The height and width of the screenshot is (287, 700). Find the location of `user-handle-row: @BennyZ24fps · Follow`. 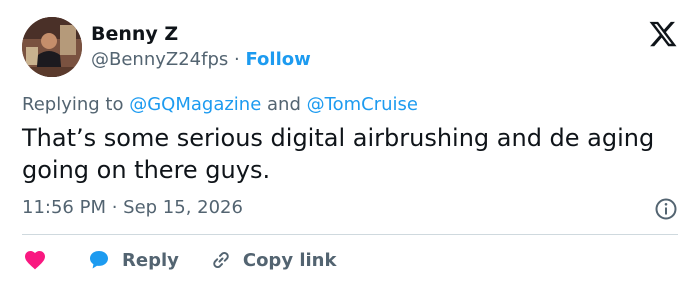

user-handle-row: @BennyZ24fps · Follow is located at coordinates (201, 60).